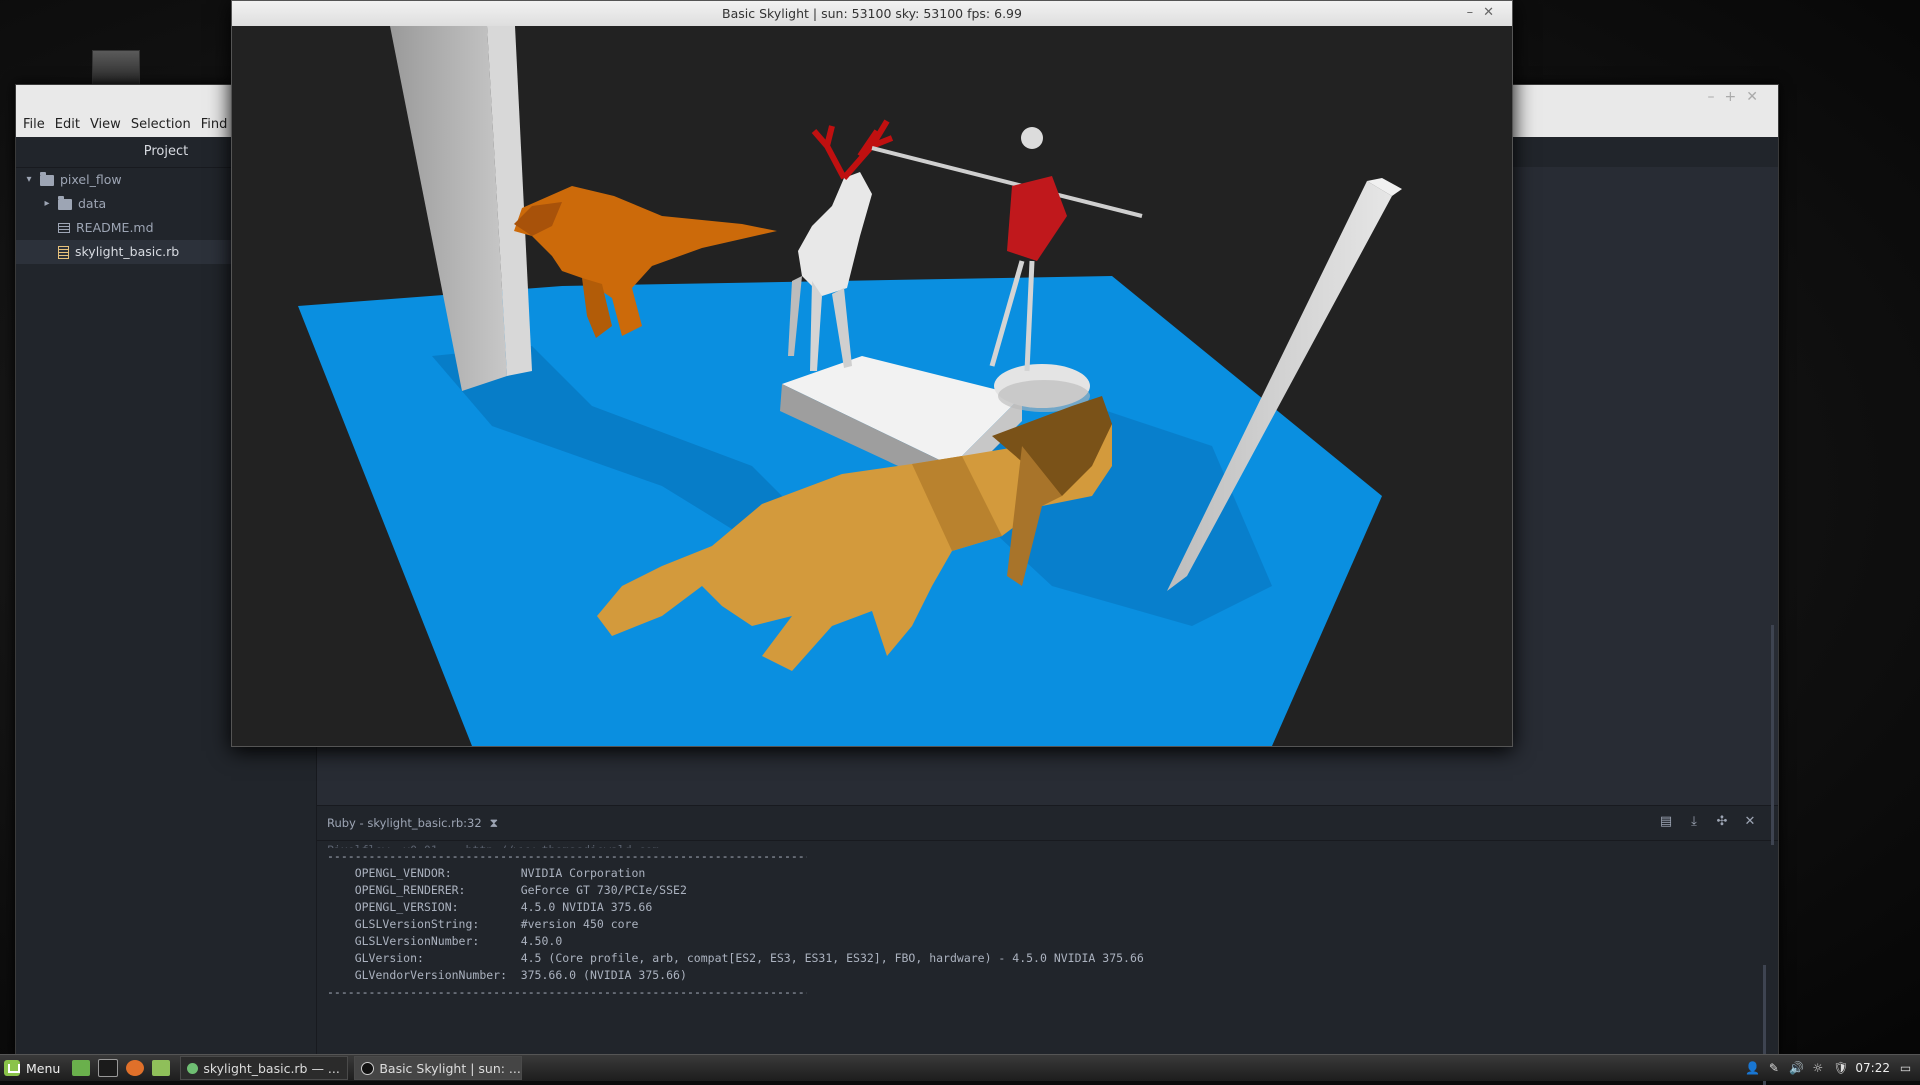  What do you see at coordinates (541, 941) in the screenshot?
I see `console-value: 4.50.0` at bounding box center [541, 941].